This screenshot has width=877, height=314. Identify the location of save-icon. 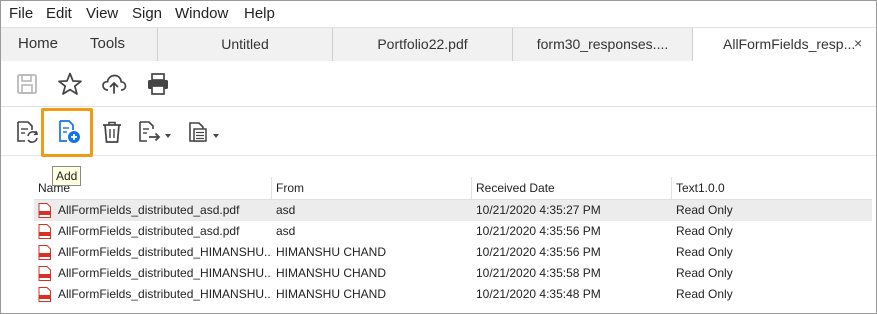
(27, 84).